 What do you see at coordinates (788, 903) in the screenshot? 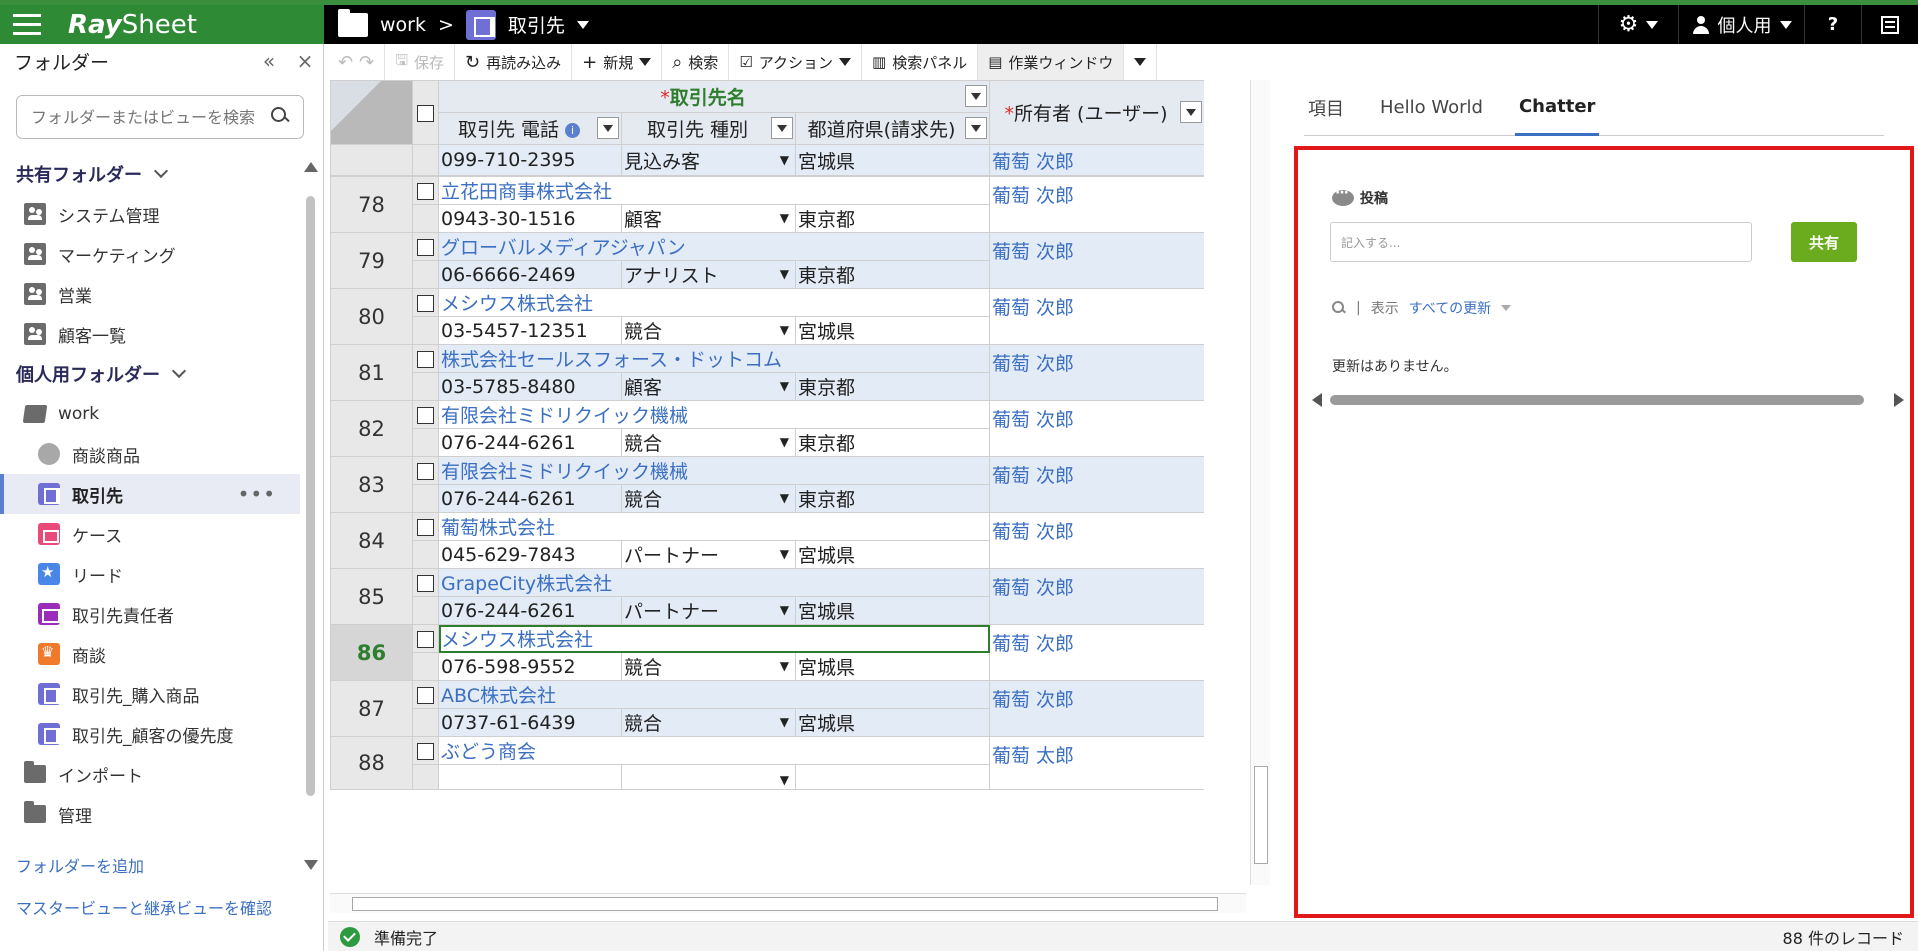
I see `grid-horizontal-scrollbar` at bounding box center [788, 903].